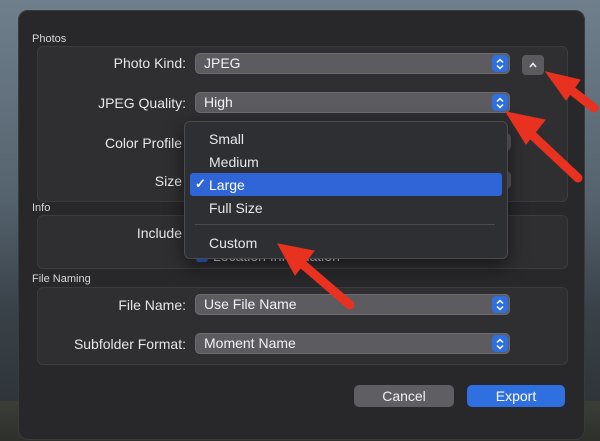 The height and width of the screenshot is (441, 600). Describe the element at coordinates (352, 63) in the screenshot. I see `photo-kind-select: JPEG` at that location.